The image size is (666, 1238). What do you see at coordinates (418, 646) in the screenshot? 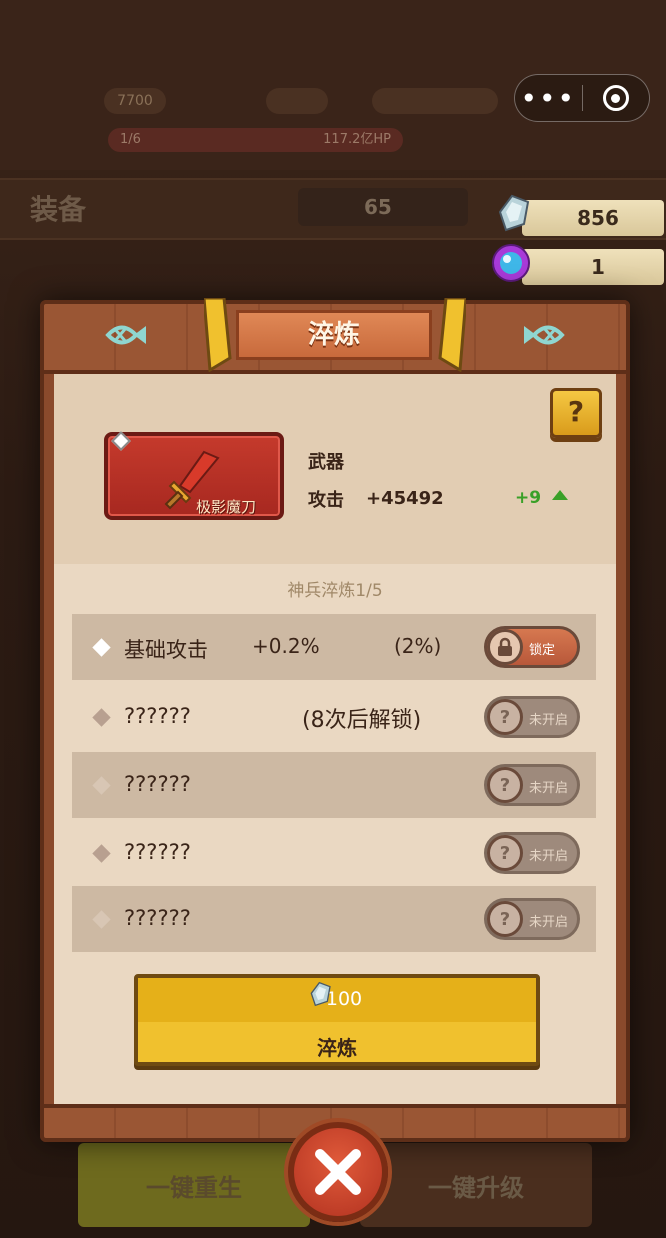
I see `row-max-percent: (2%)` at bounding box center [418, 646].